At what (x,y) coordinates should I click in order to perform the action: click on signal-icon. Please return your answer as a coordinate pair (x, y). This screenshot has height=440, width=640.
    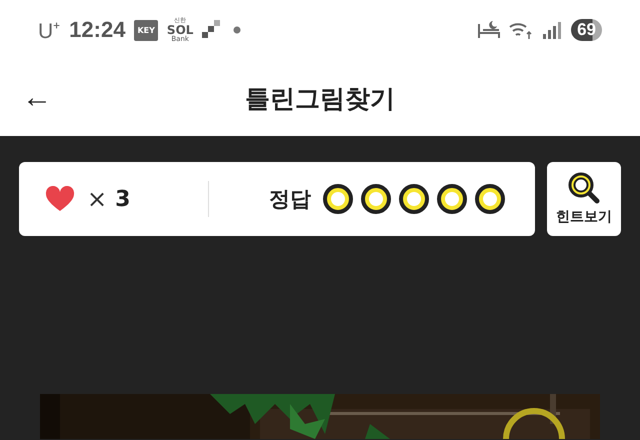
    Looking at the image, I should click on (552, 30).